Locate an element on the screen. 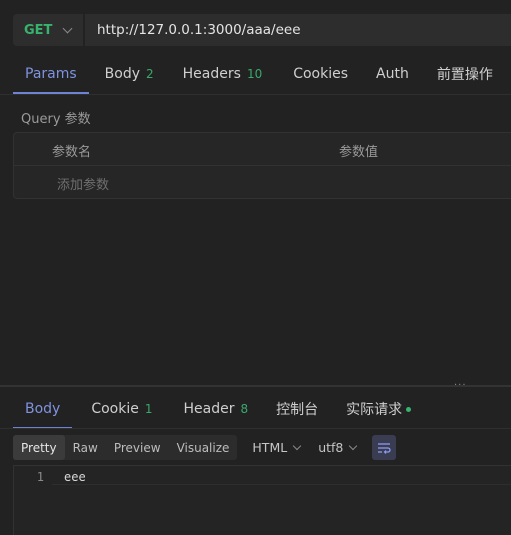 This screenshot has width=511, height=535. view-mode-preview: Preview is located at coordinates (137, 447).